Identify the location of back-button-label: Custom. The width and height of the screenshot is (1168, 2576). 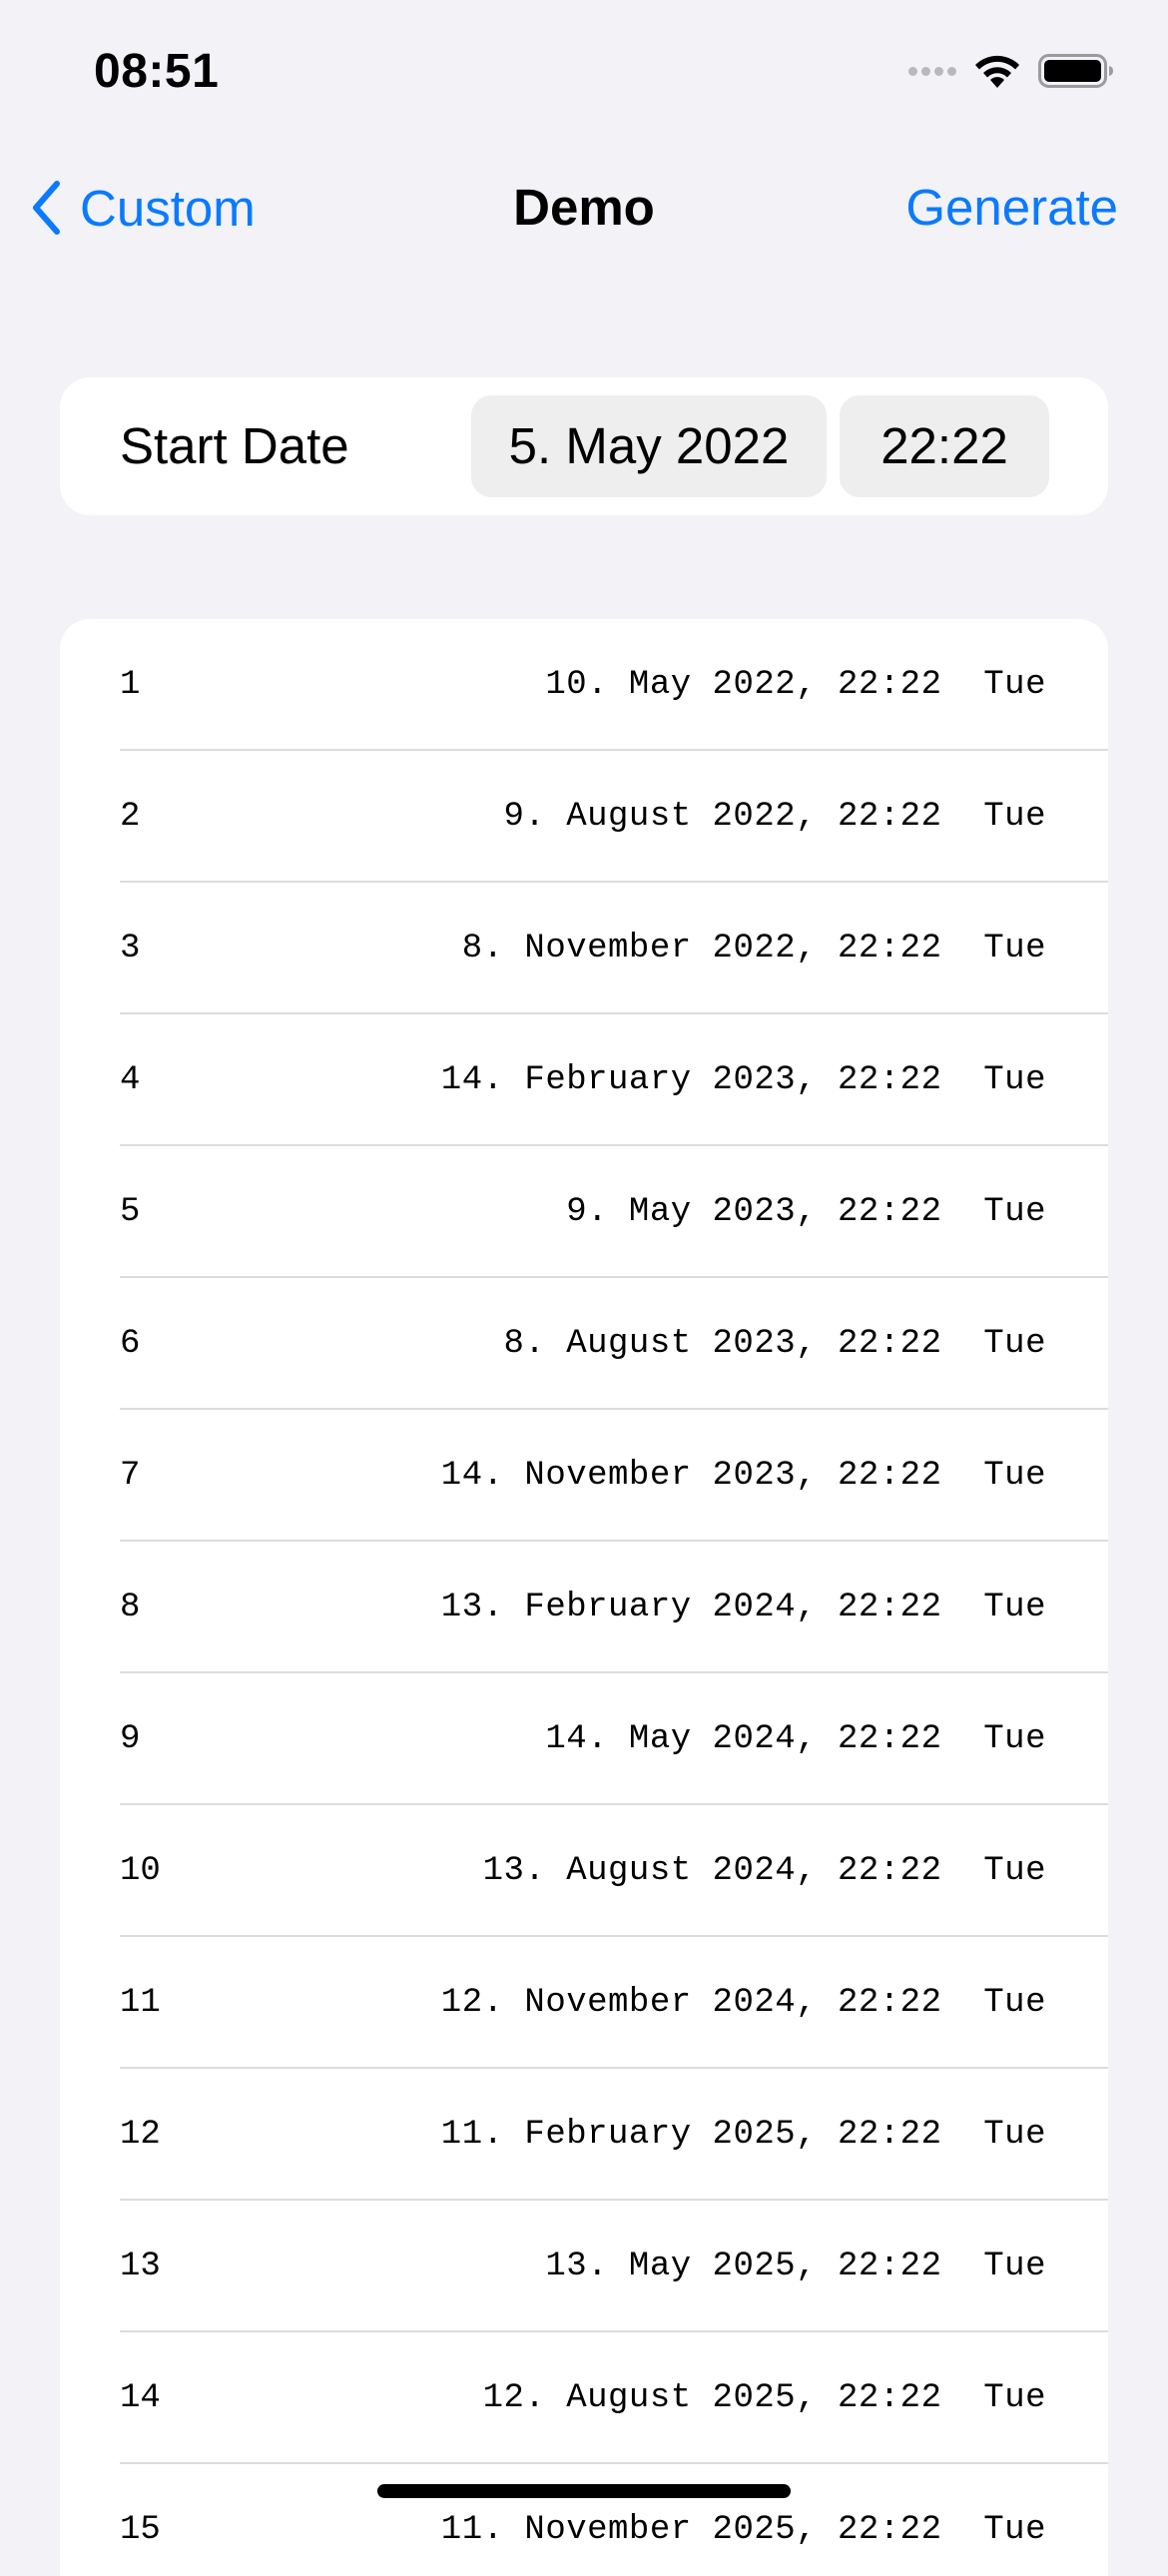
(168, 208).